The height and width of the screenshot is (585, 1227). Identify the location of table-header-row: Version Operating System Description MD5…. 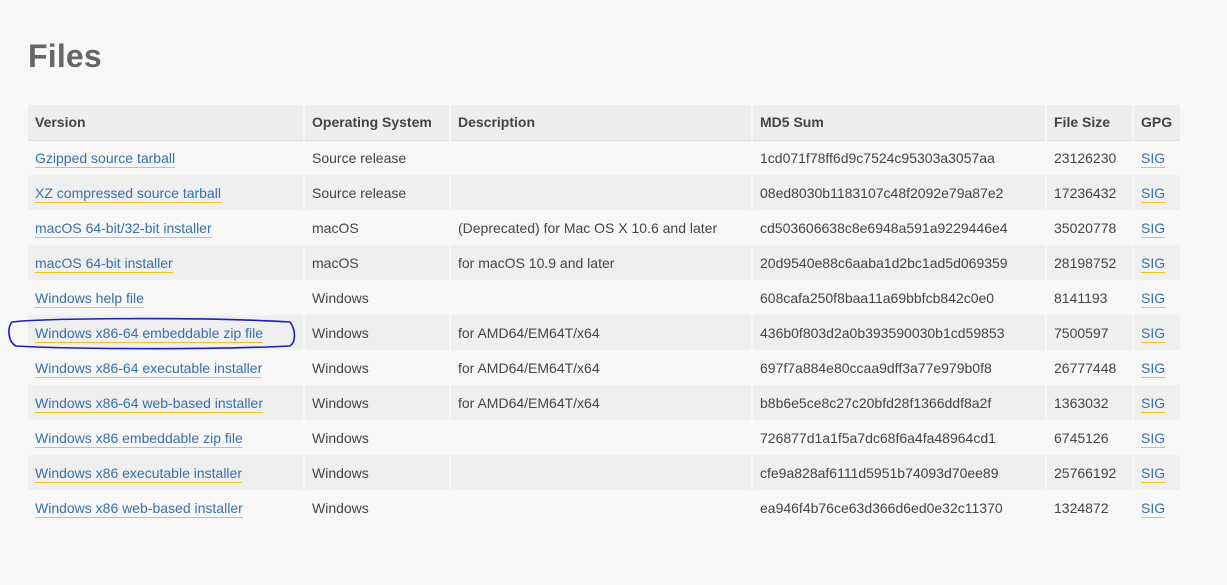
(604, 123).